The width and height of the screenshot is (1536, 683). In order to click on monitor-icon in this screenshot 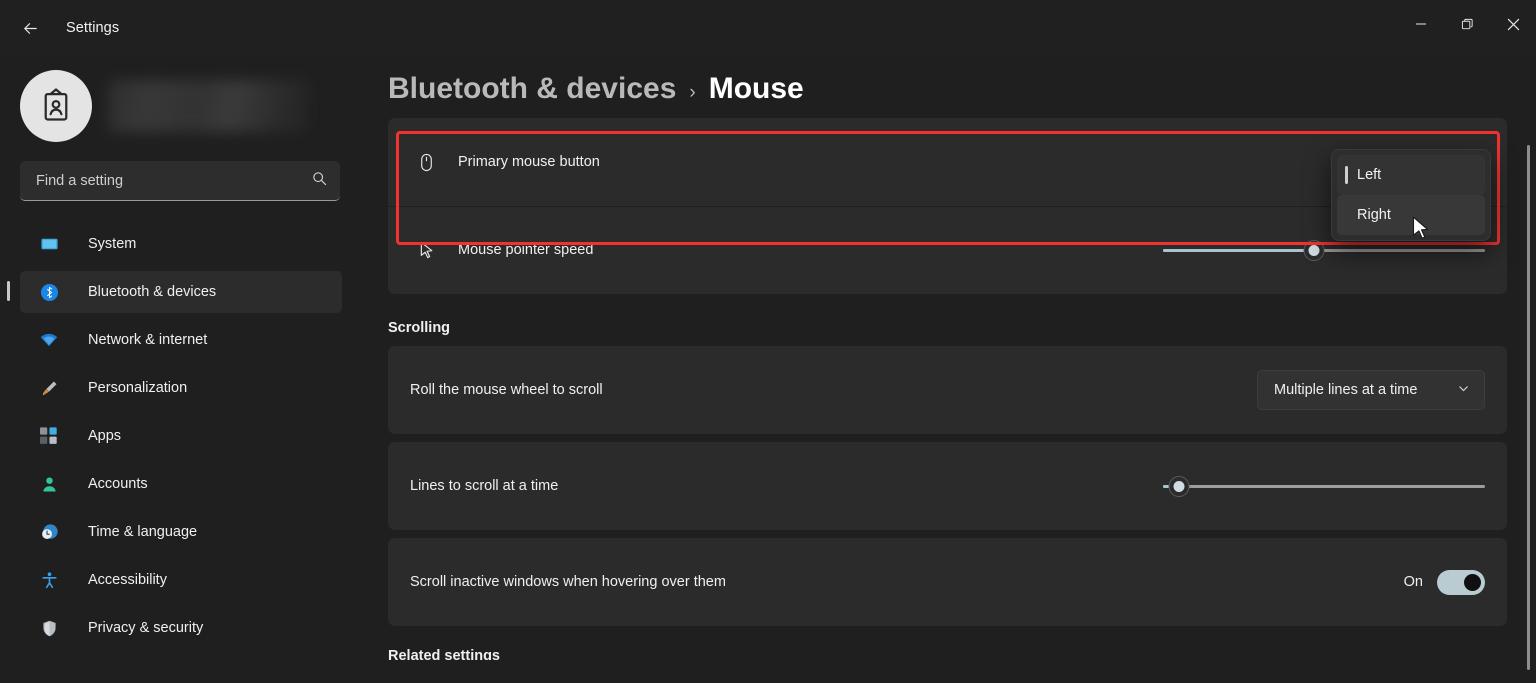, I will do `click(49, 244)`.